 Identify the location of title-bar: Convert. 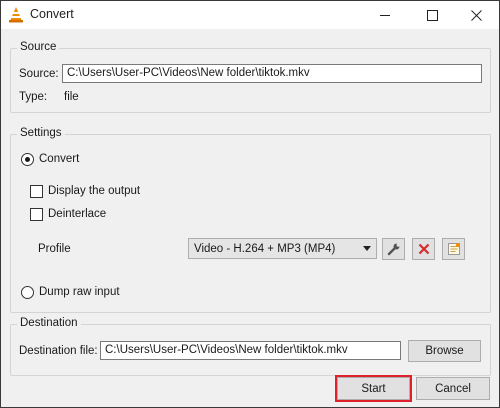
(250, 15).